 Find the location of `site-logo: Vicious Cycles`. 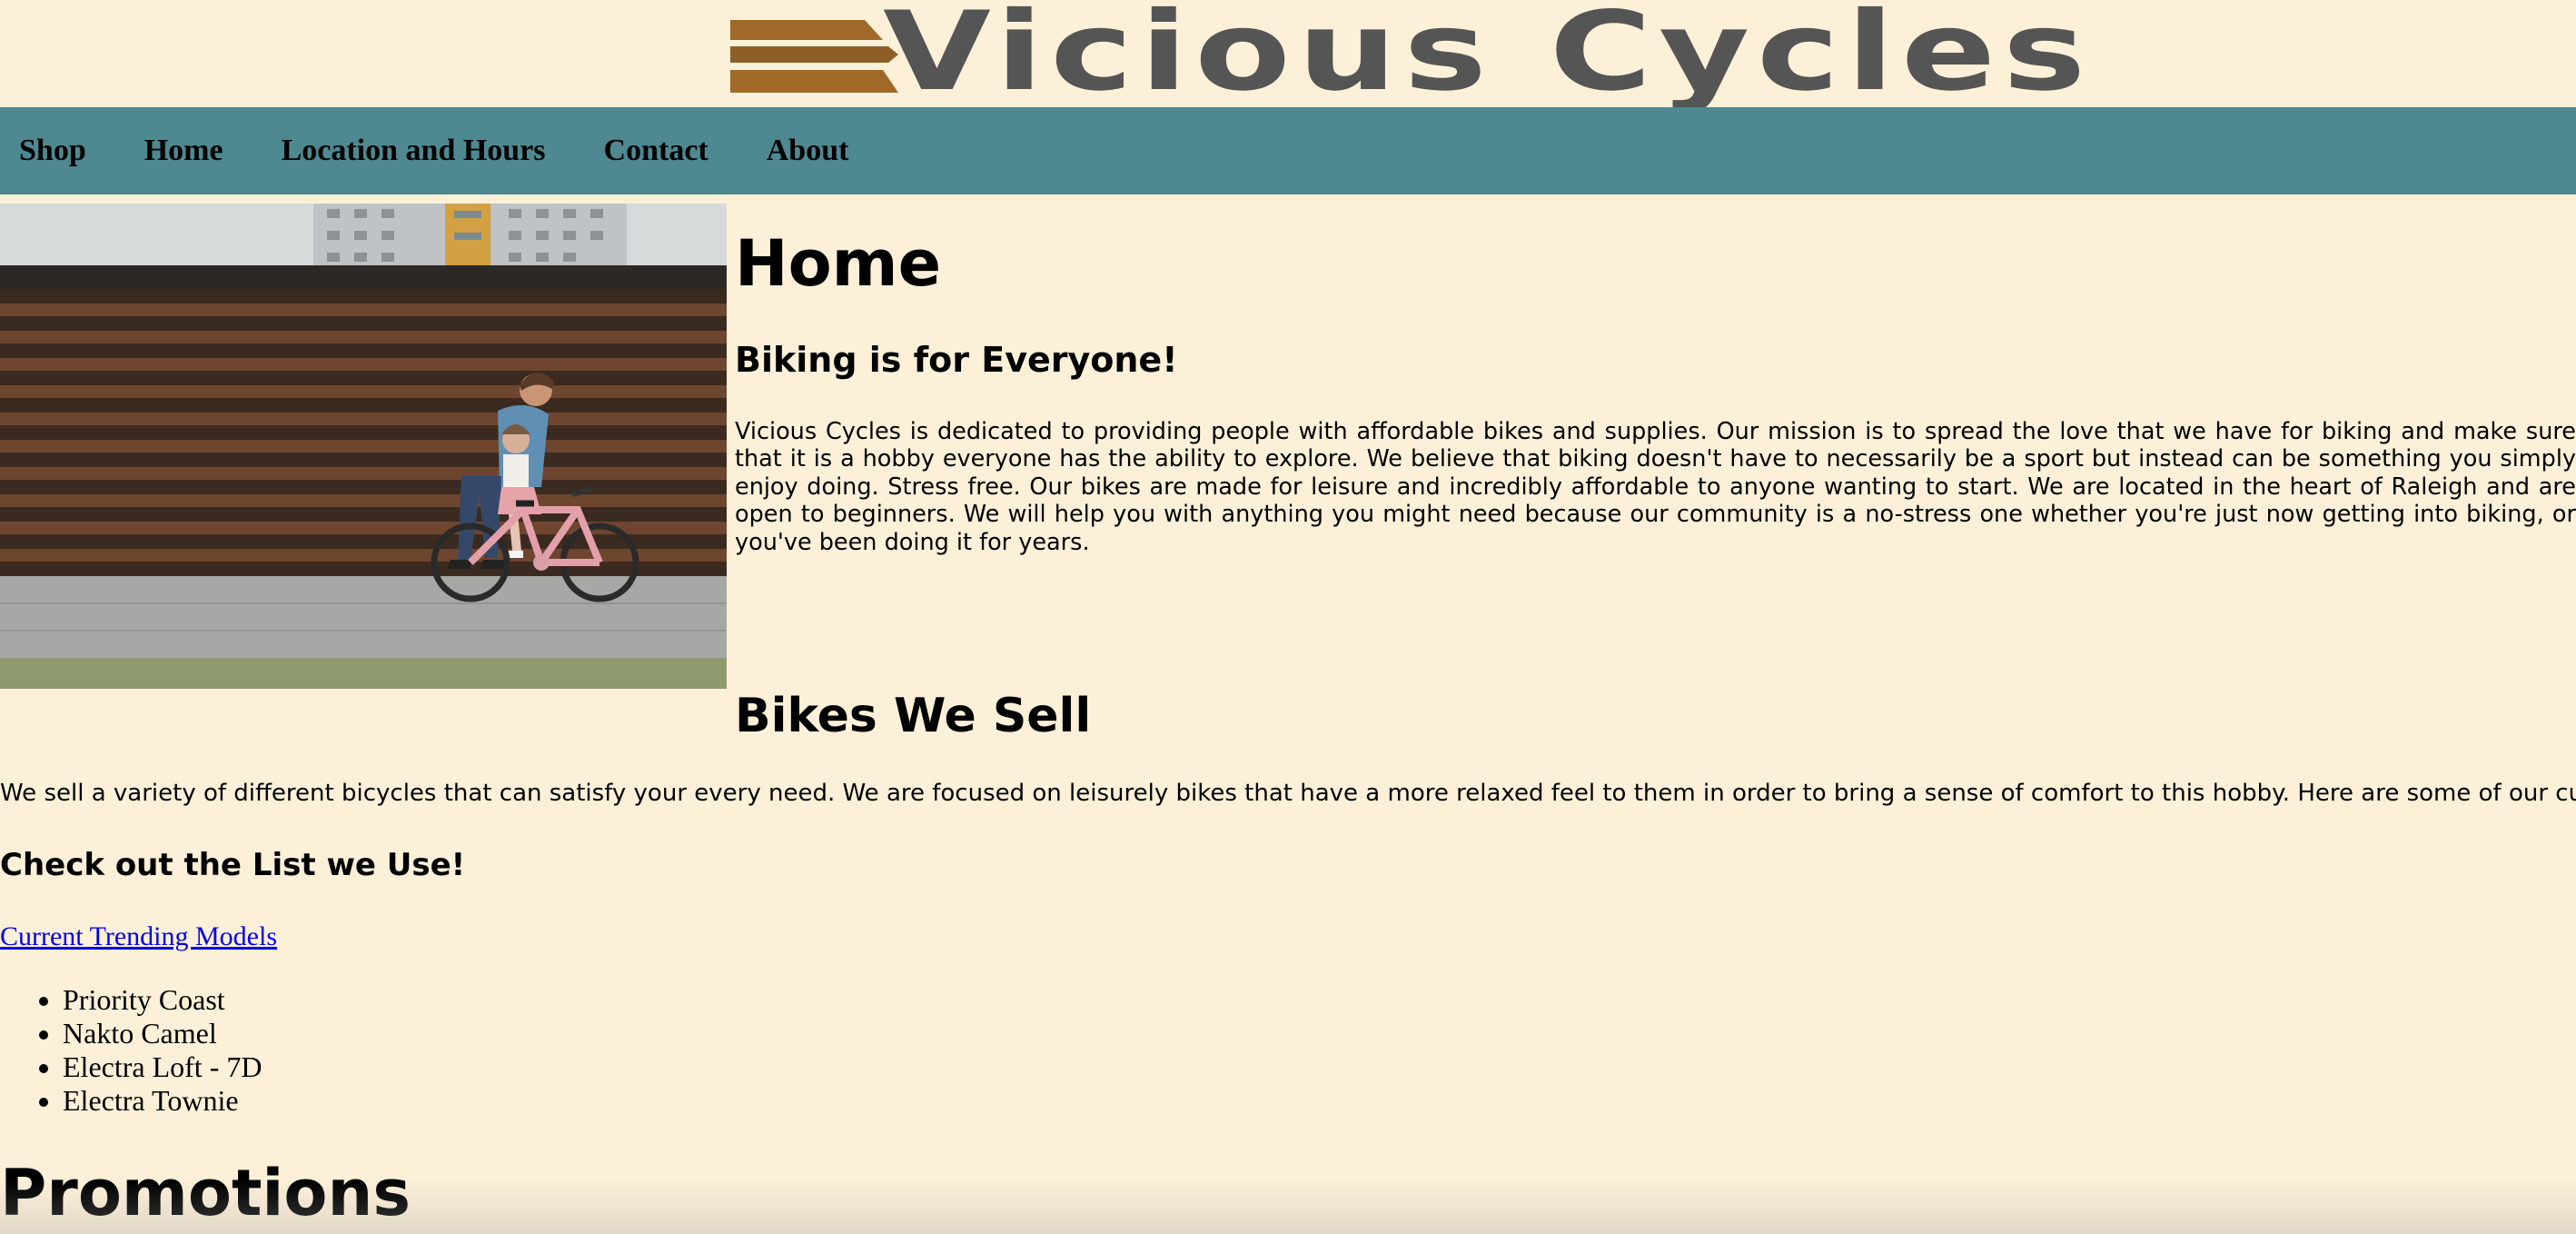

site-logo: Vicious Cycles is located at coordinates (1408, 56).